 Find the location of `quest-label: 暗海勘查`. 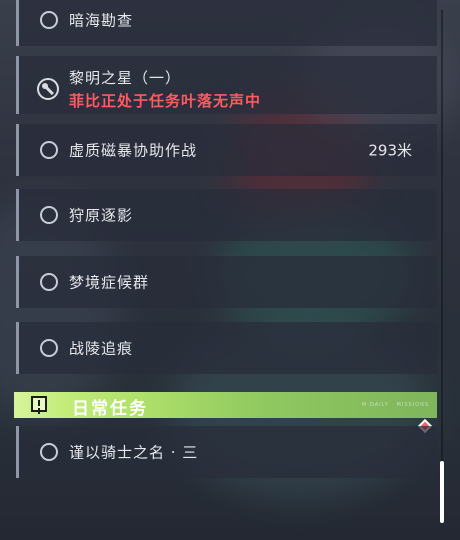

quest-label: 暗海勘查 is located at coordinates (101, 20).